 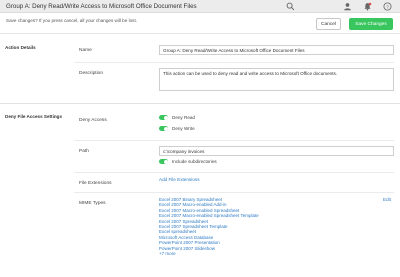 I want to click on deny-read-label: Deny Read, so click(x=183, y=117).